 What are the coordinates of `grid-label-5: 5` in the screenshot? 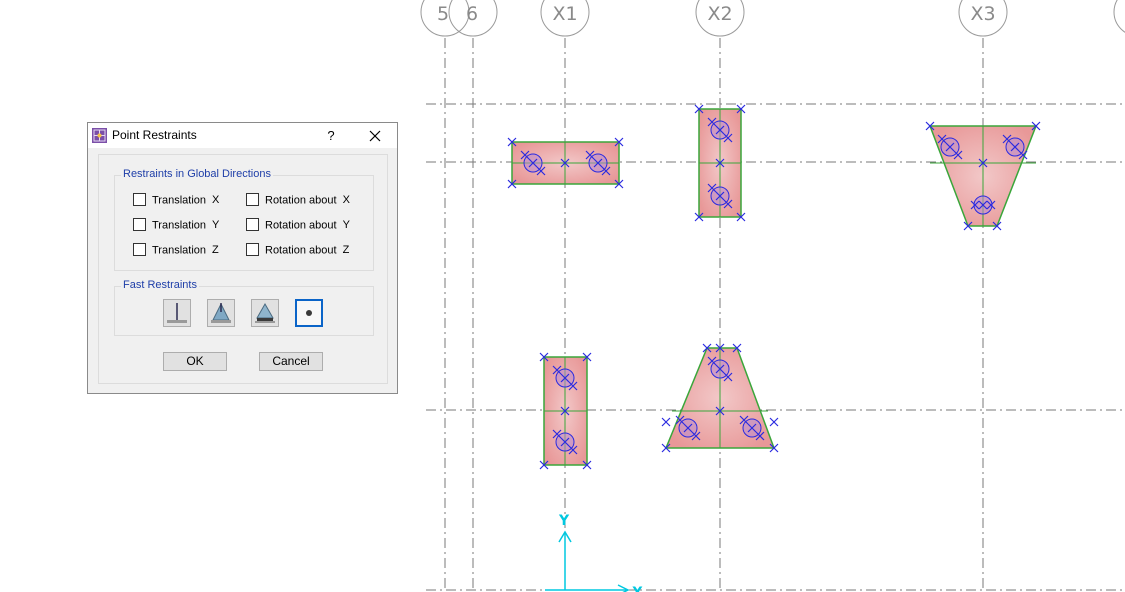 It's located at (443, 14).